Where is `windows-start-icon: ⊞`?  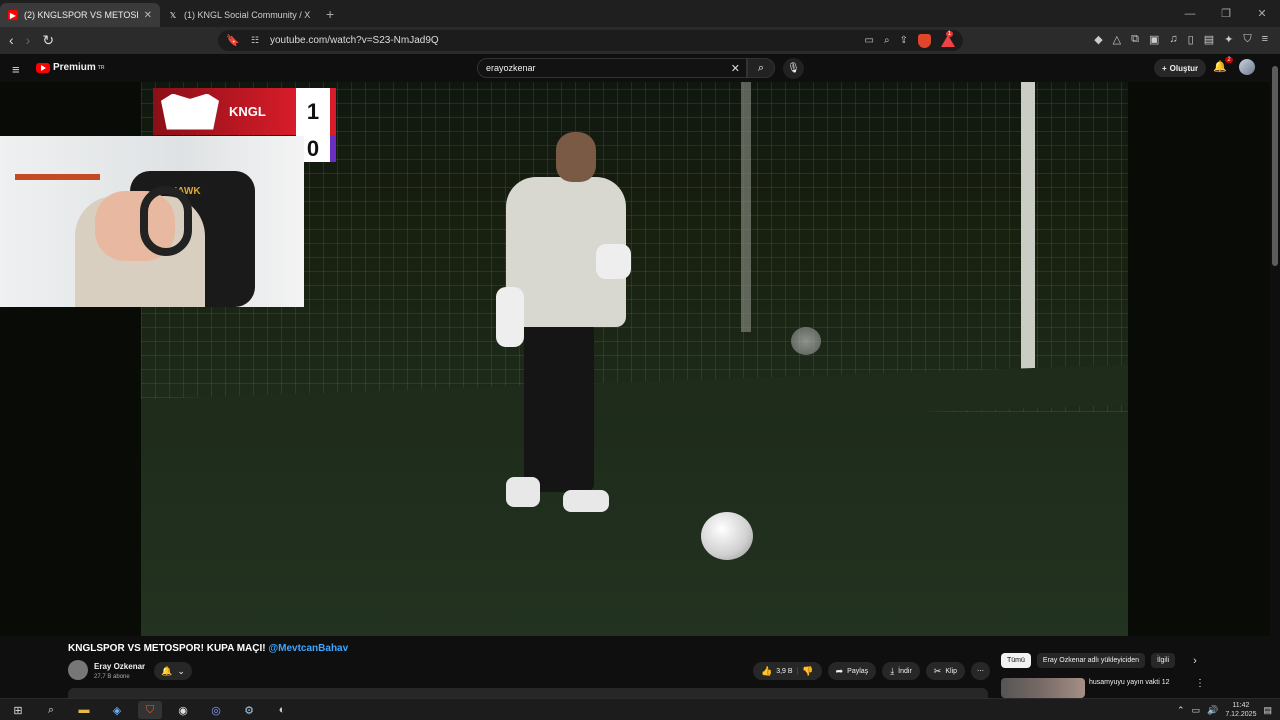
windows-start-icon: ⊞ is located at coordinates (18, 710).